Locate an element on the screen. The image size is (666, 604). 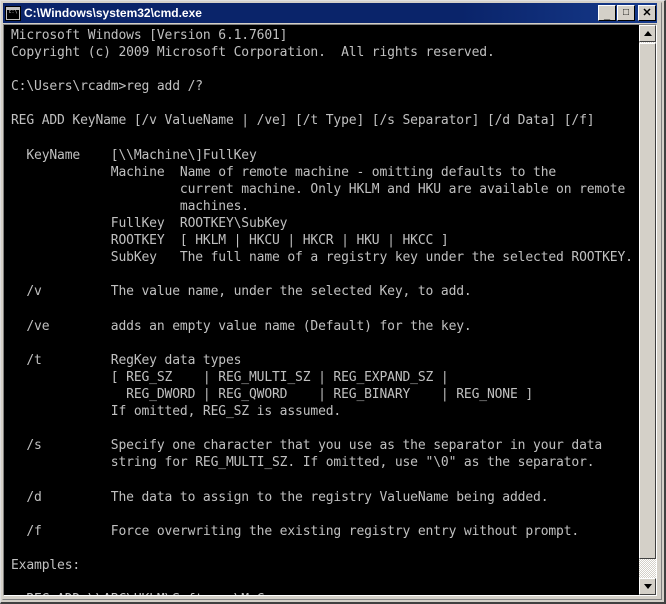
vertical-scrollbar is located at coordinates (647, 310).